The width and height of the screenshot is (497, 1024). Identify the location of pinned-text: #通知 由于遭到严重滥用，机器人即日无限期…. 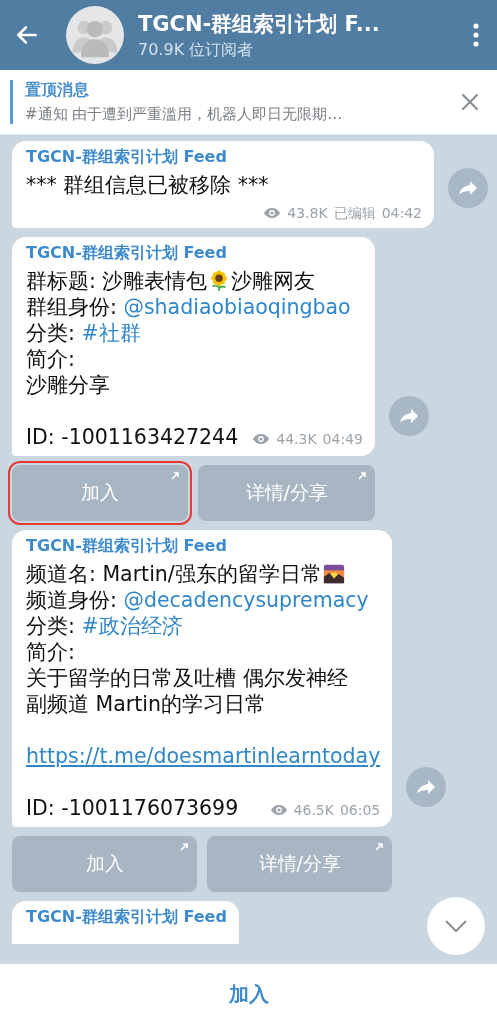
(184, 114).